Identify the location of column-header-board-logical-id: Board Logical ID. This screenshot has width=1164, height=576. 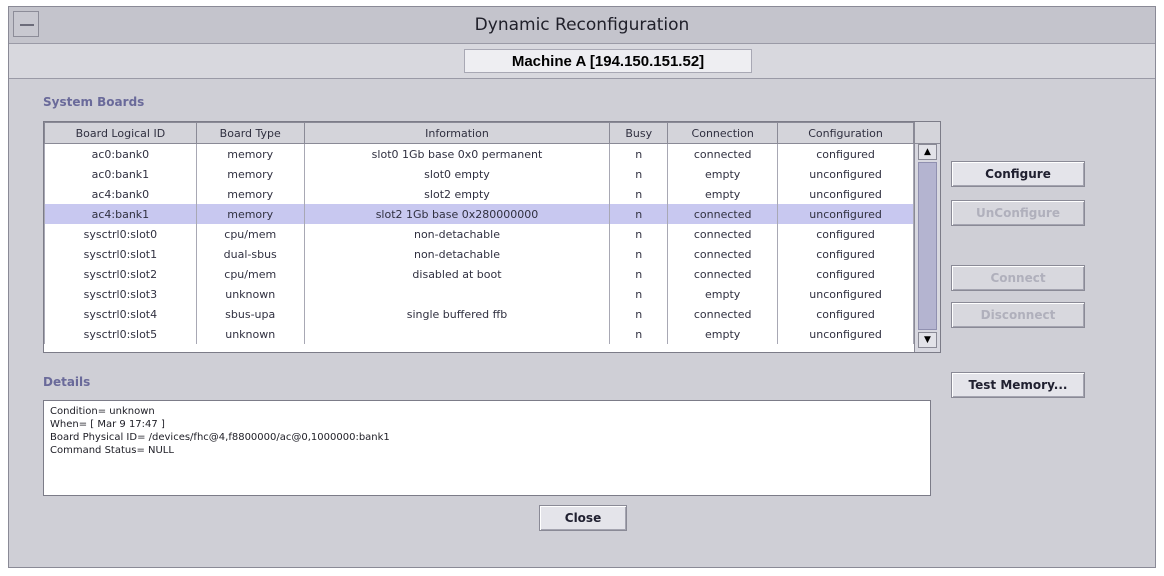
(120, 133).